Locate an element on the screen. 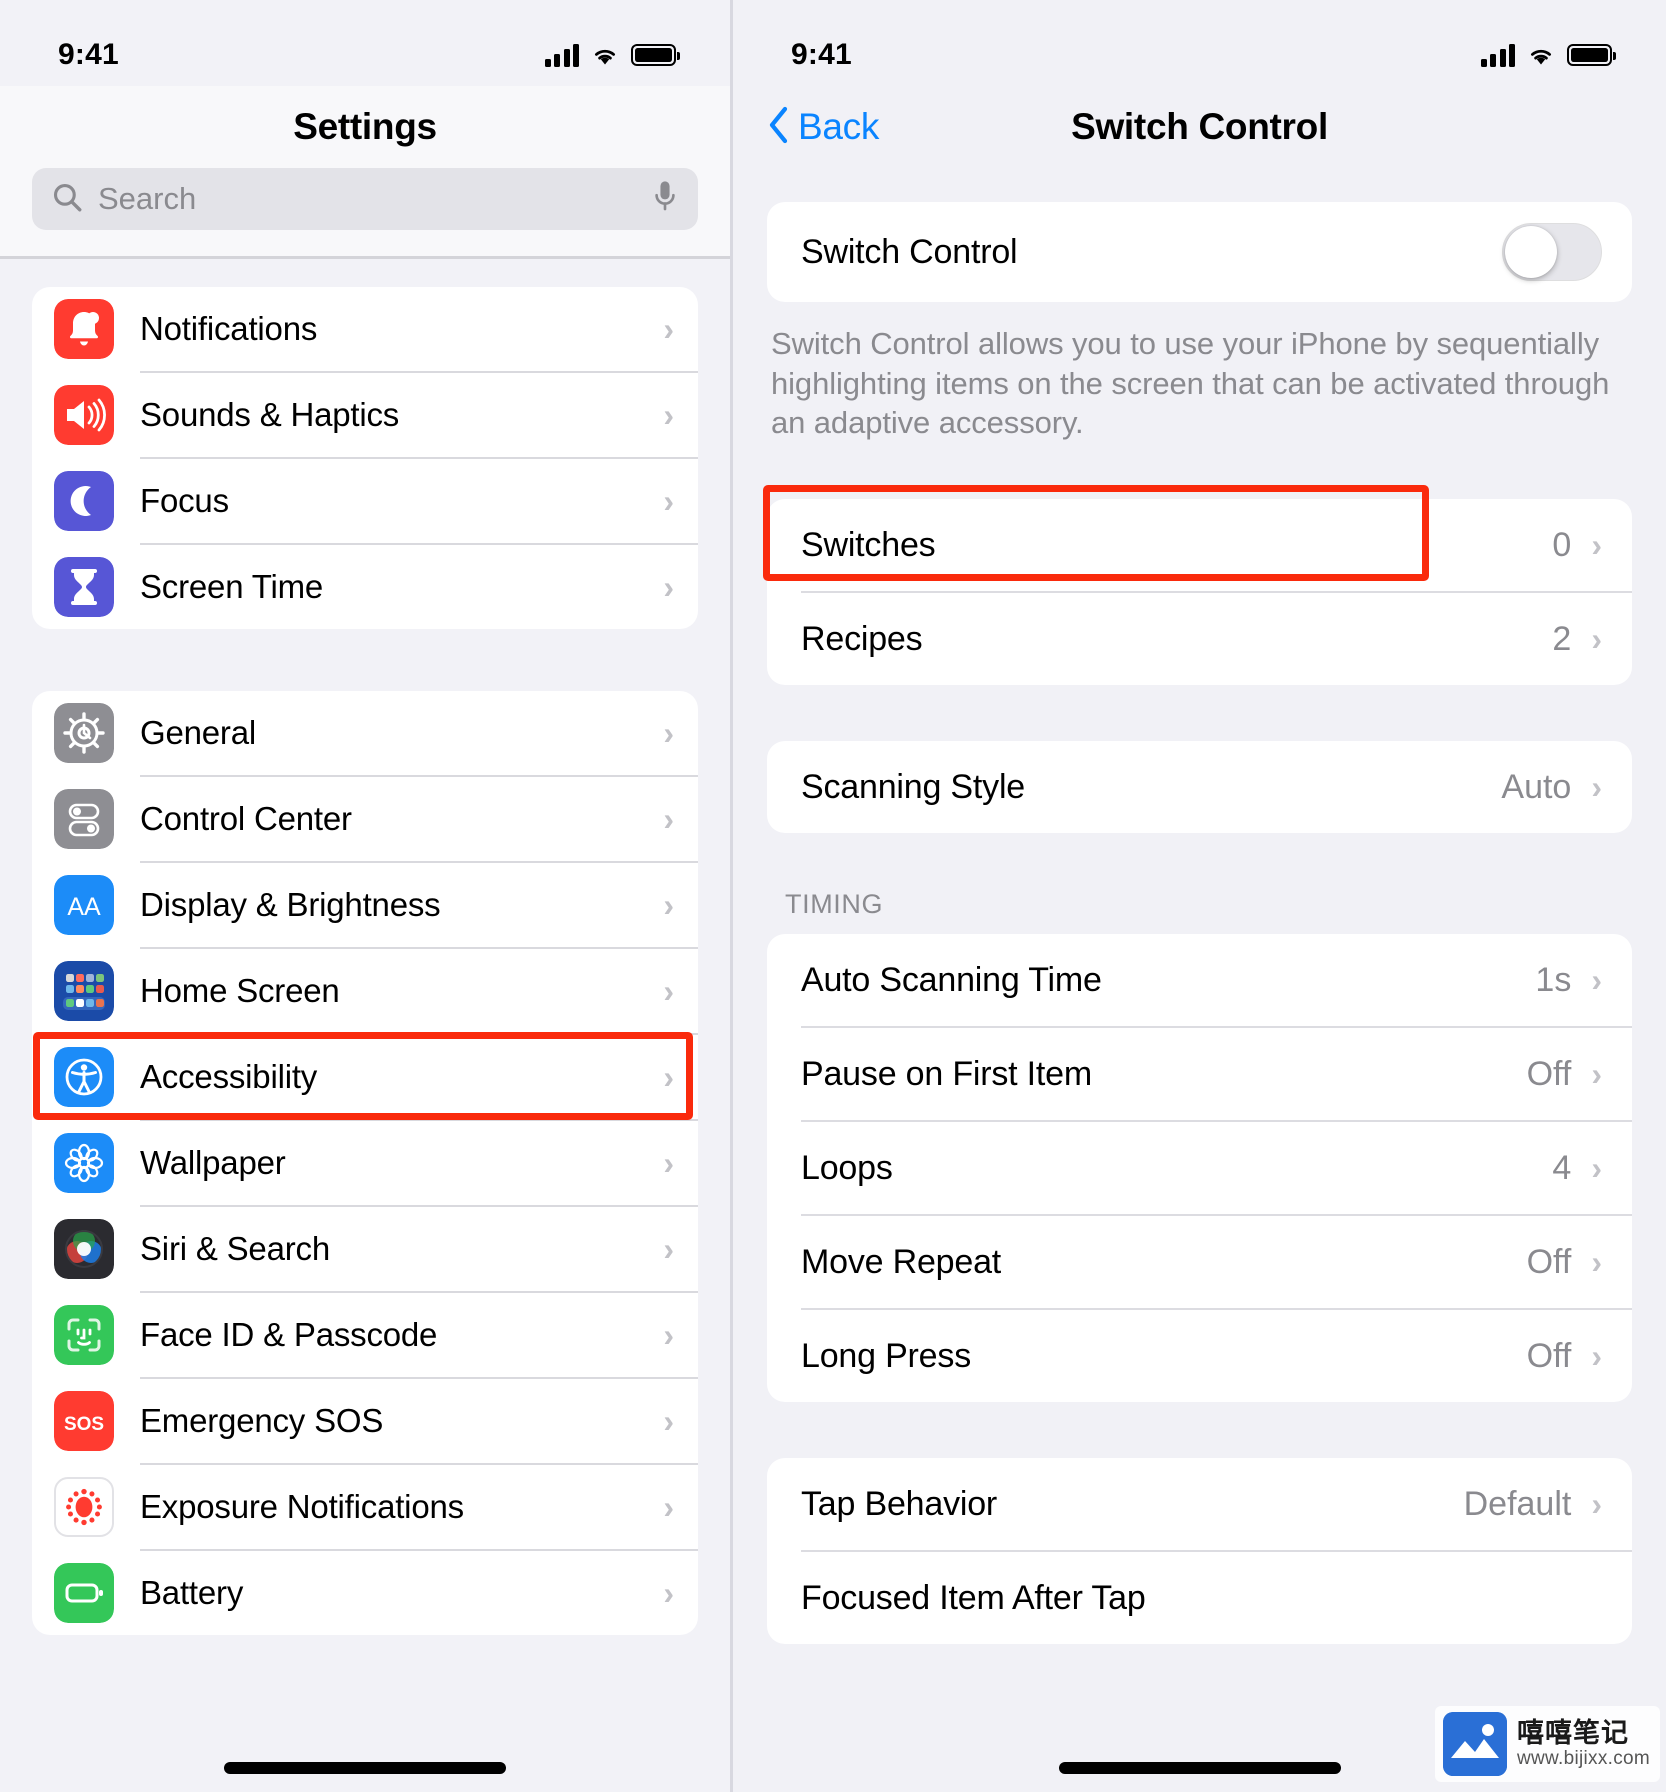 The width and height of the screenshot is (1666, 1792). tap-behavior-label: Tap Behavior is located at coordinates (899, 1503).